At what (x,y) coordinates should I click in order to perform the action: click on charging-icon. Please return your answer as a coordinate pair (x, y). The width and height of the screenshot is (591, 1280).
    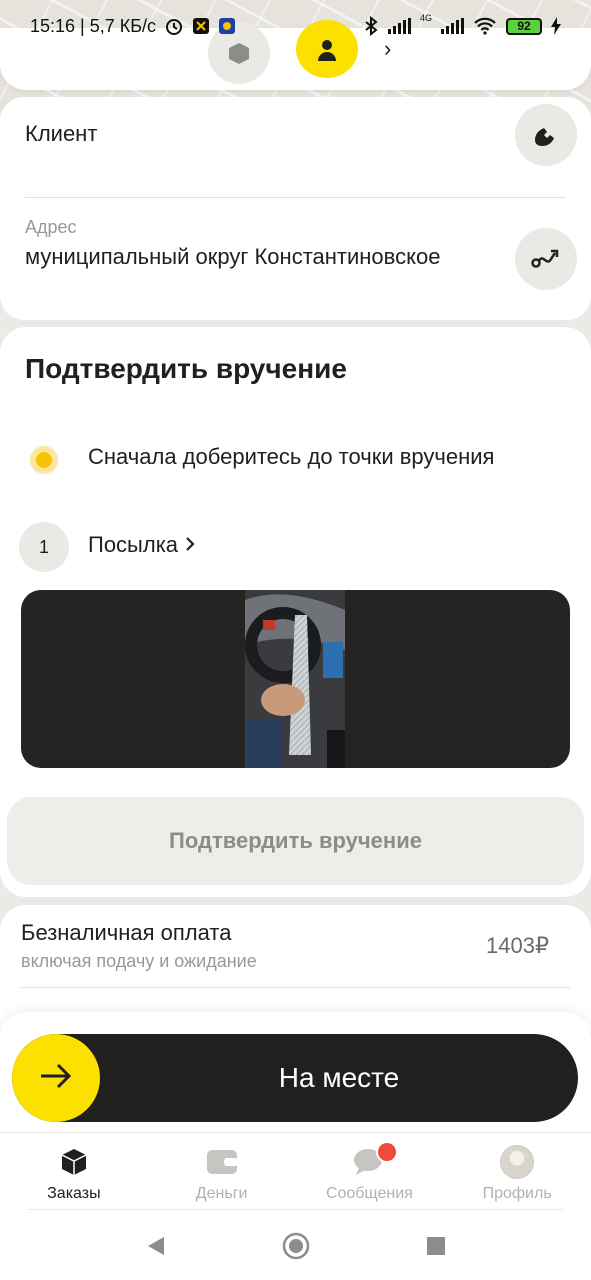
    Looking at the image, I should click on (556, 26).